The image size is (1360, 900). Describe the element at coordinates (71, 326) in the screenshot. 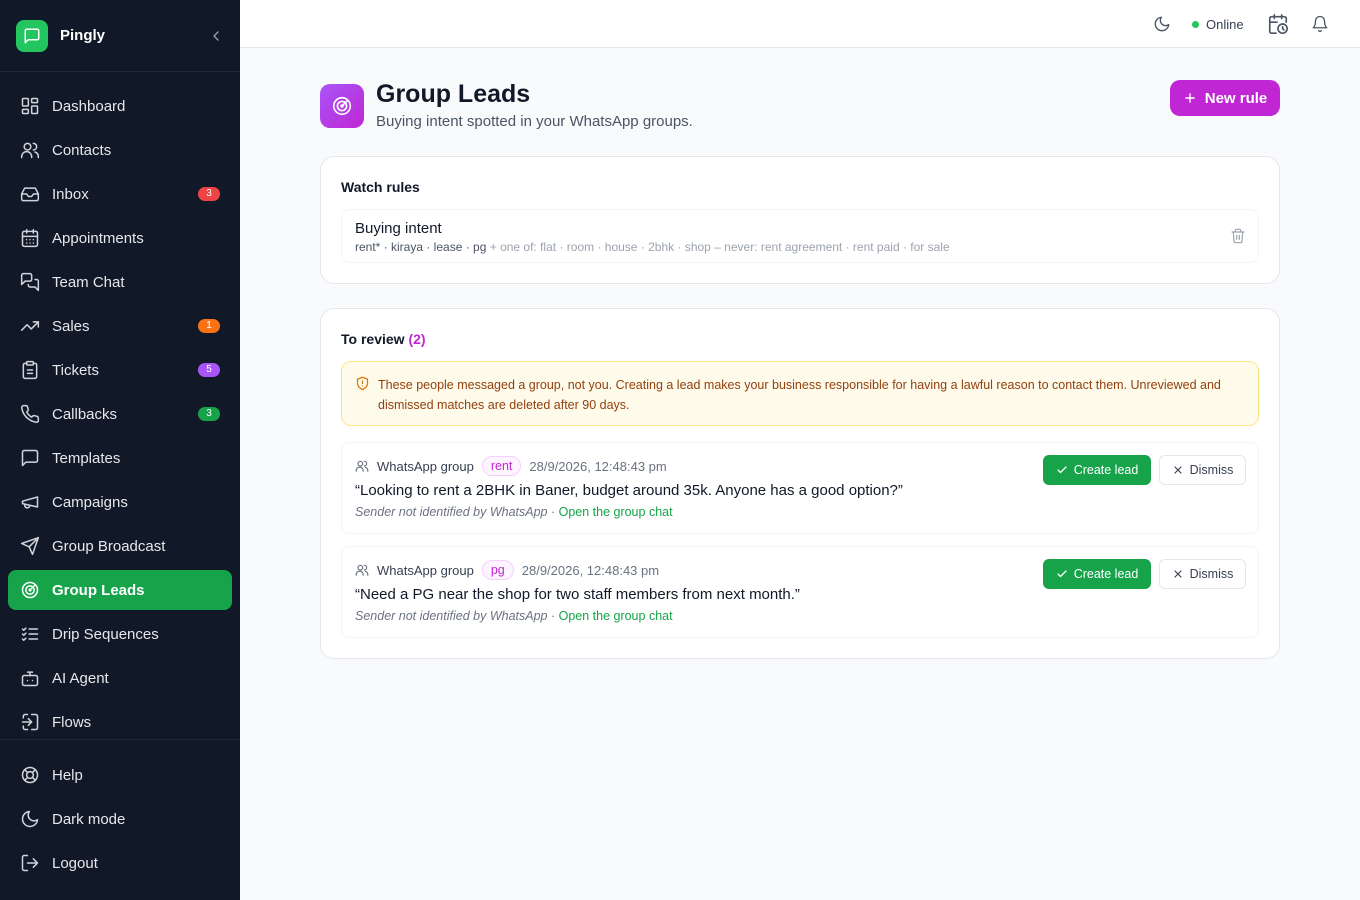

I see `sidebar-item-label: Sales` at that location.